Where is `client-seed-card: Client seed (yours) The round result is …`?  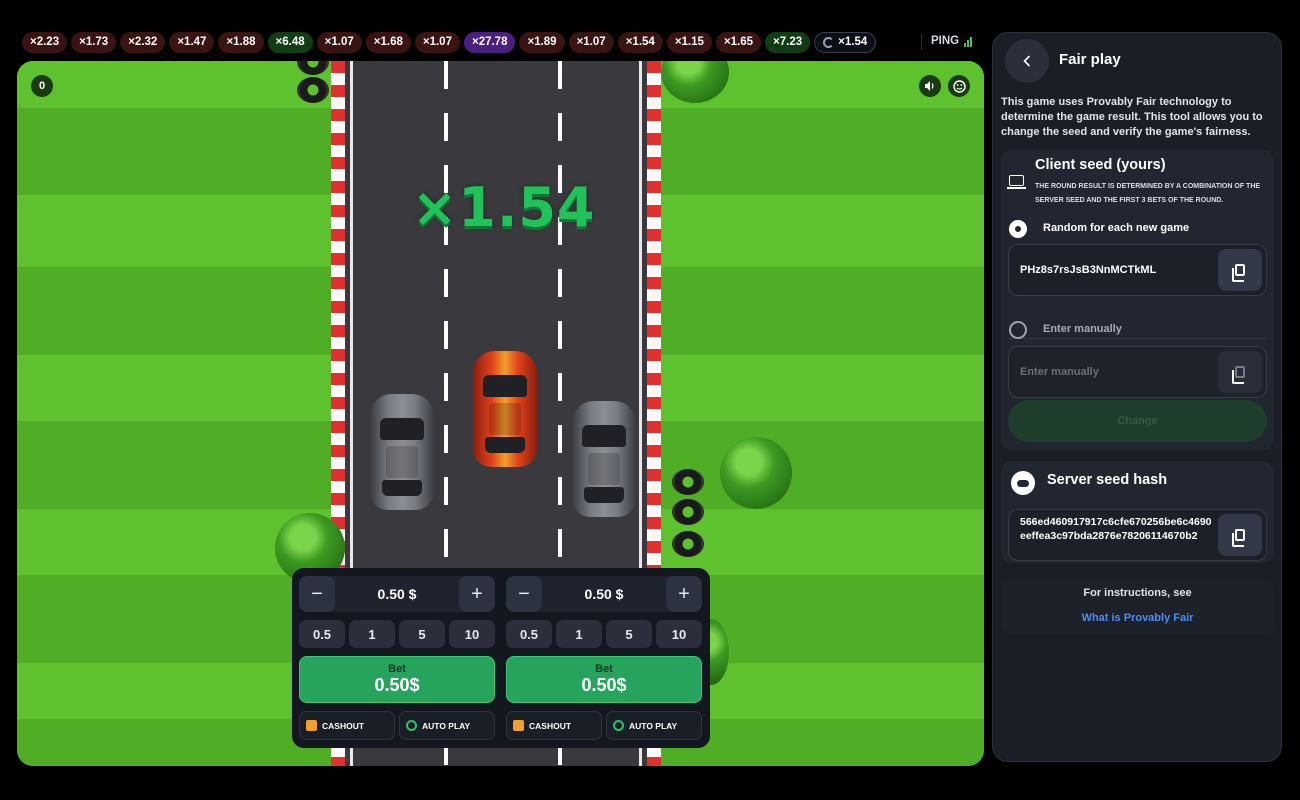 client-seed-card: Client seed (yours) The round result is … is located at coordinates (1137, 300).